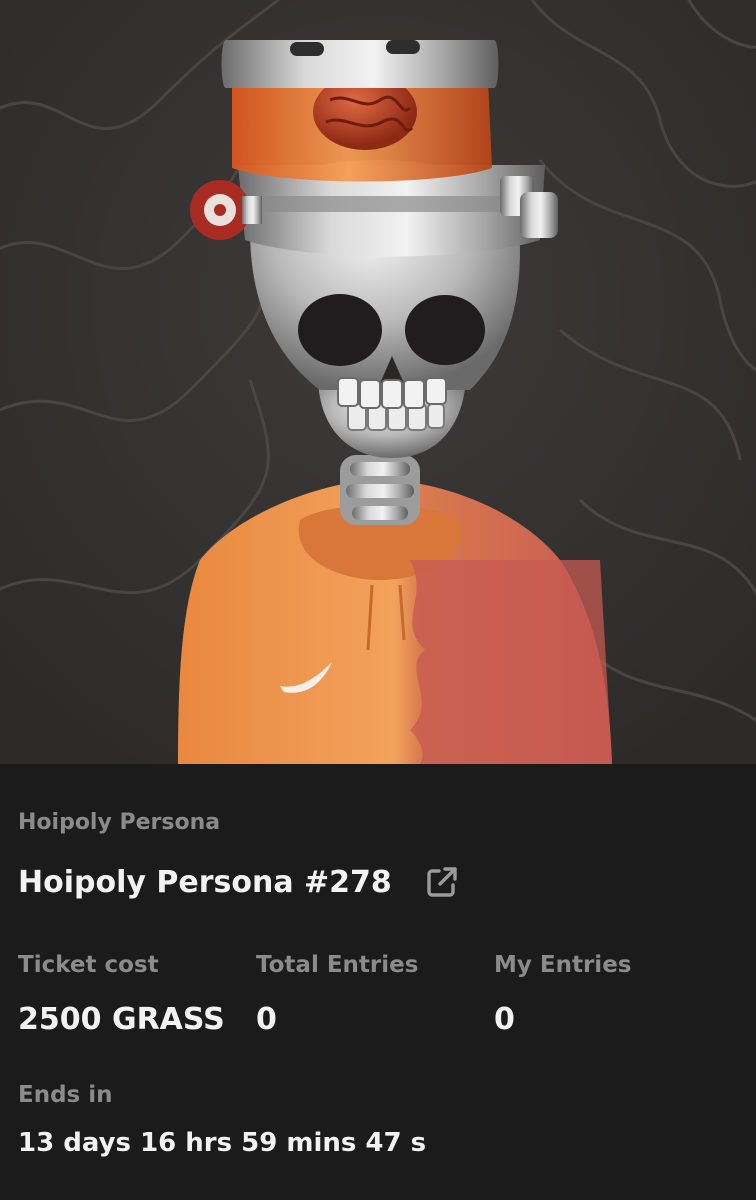 This screenshot has width=756, height=1200. I want to click on item-title-row: Hoipoly Persona #278, so click(239, 882).